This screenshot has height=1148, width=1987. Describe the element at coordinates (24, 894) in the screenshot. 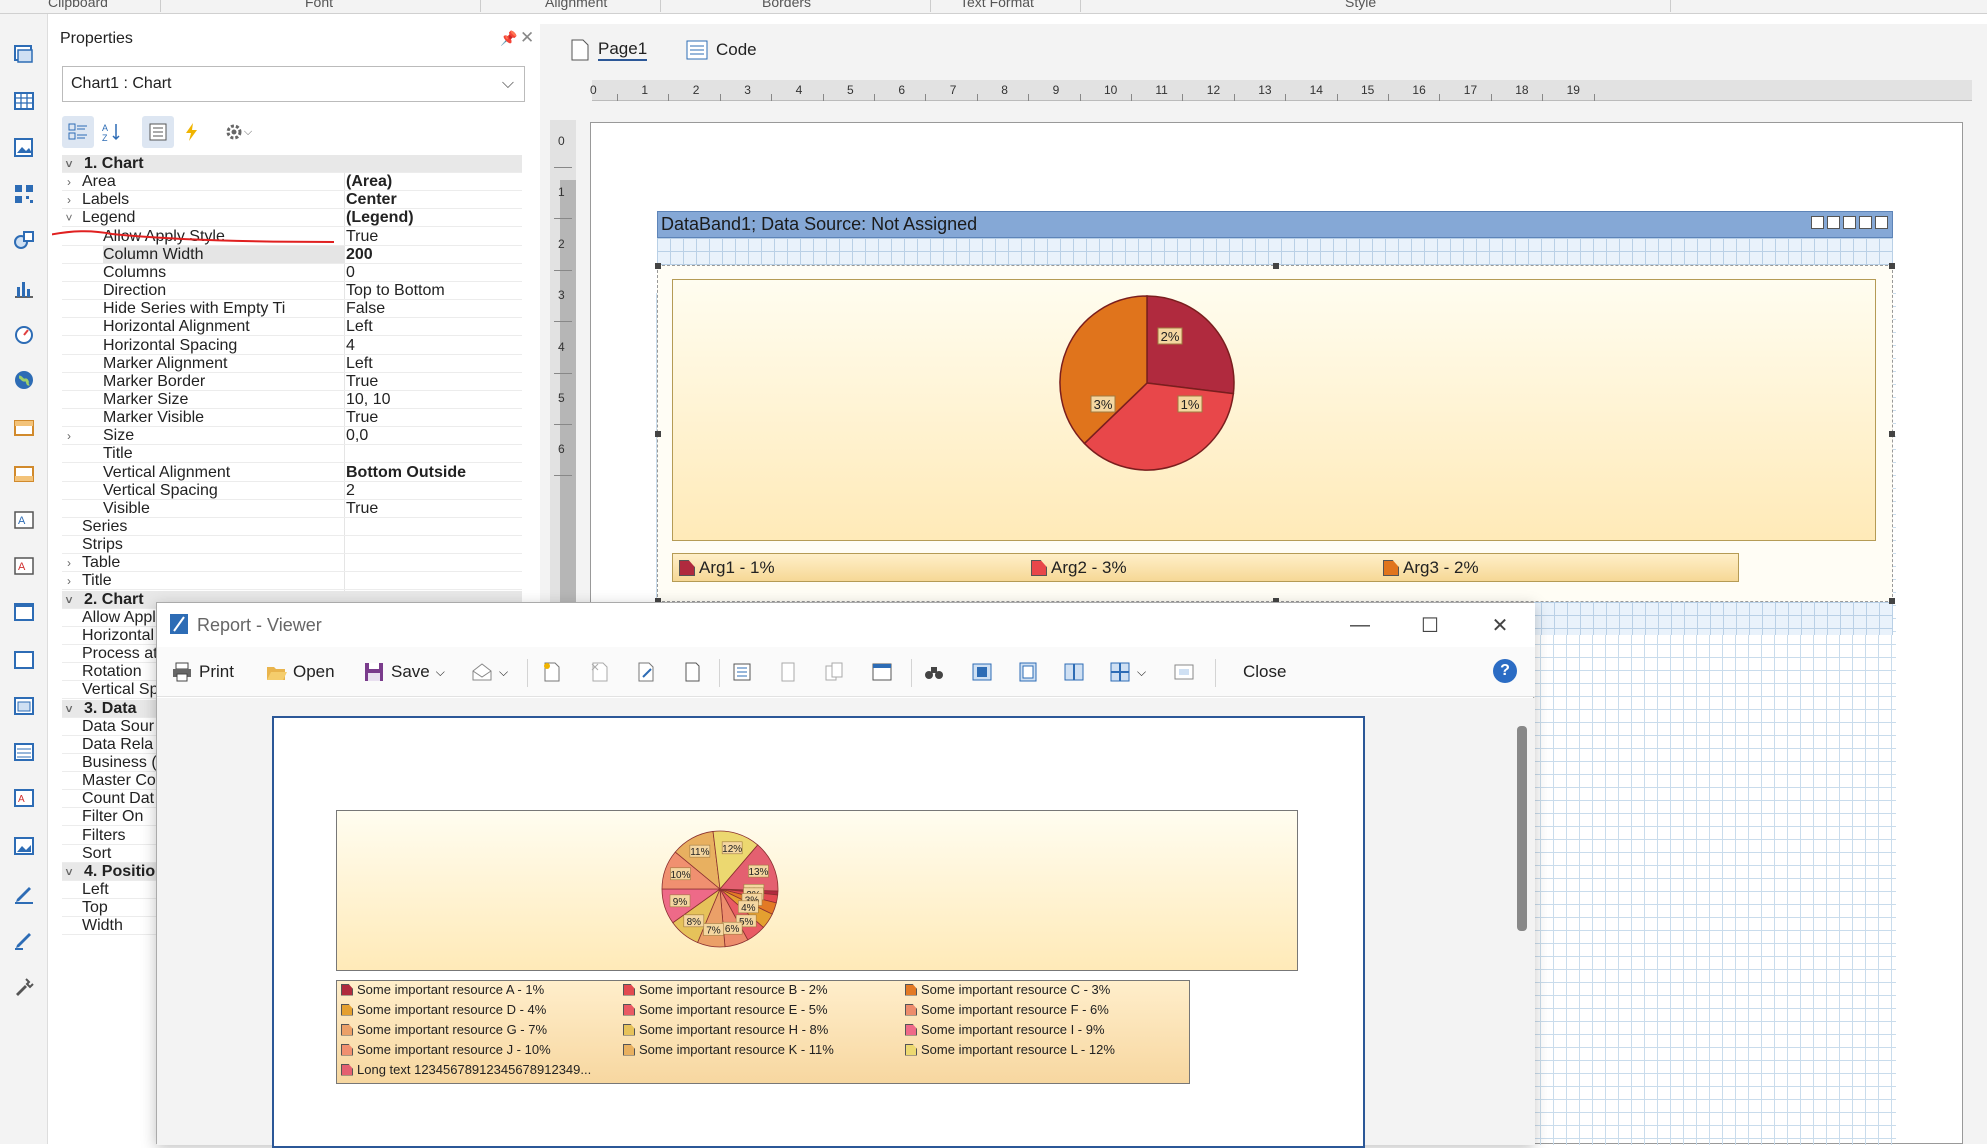

I see `pen-icon` at that location.